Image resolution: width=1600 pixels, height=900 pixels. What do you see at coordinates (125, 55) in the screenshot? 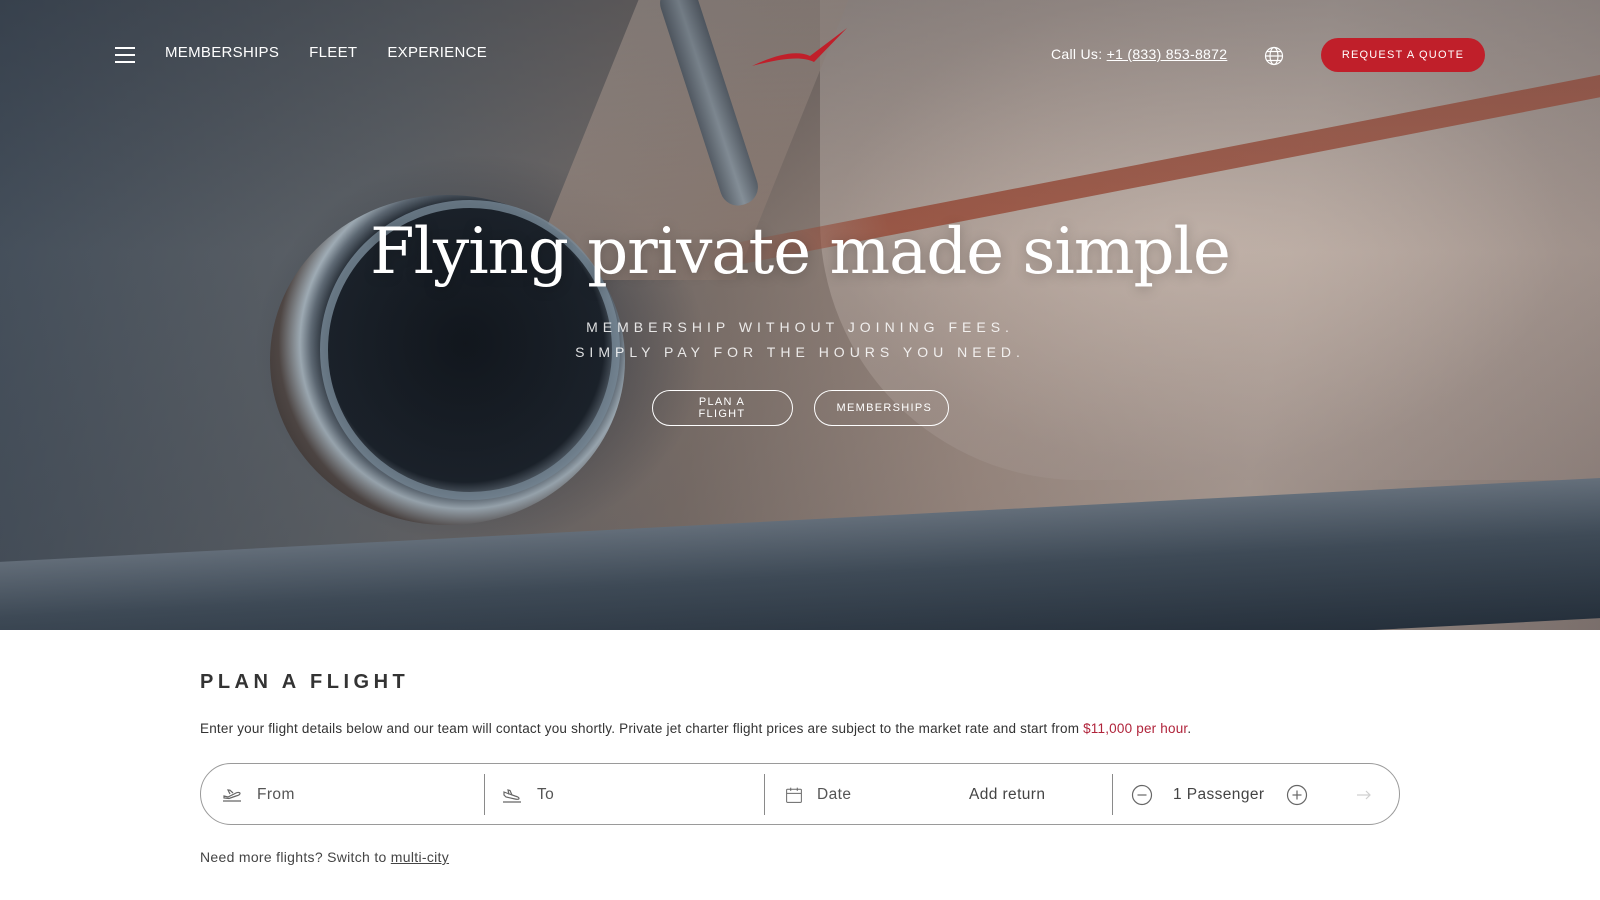
I see `menu-icon` at bounding box center [125, 55].